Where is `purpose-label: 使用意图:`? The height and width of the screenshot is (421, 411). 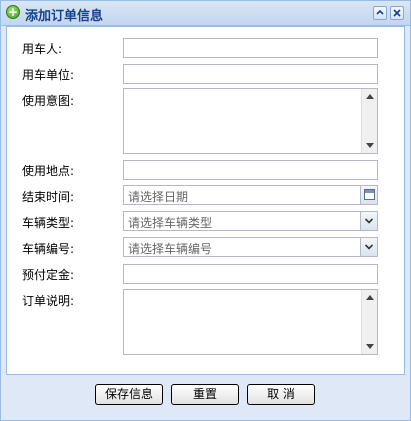 purpose-label: 使用意图: is located at coordinates (48, 101).